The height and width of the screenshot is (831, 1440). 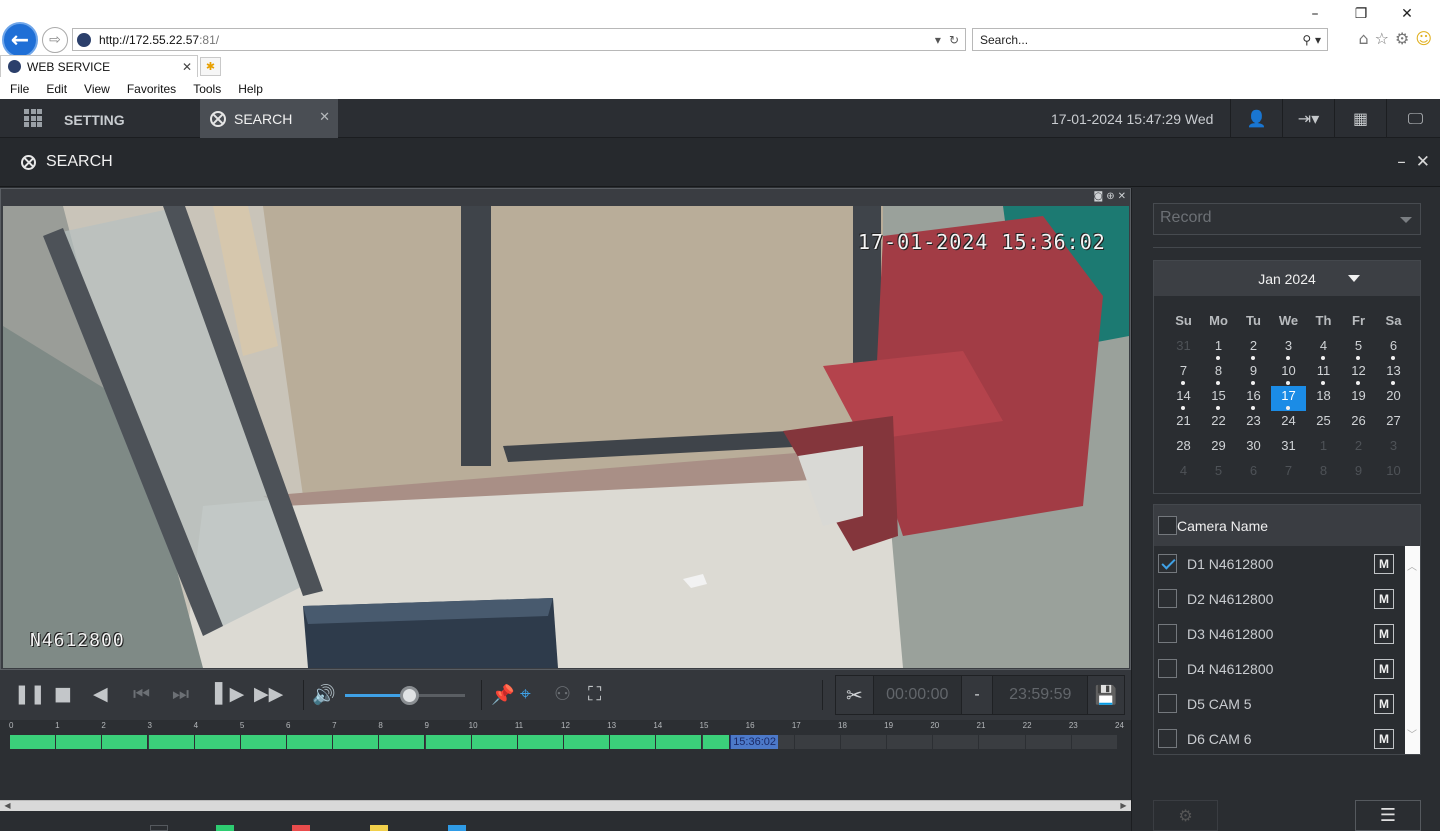 What do you see at coordinates (1183, 398) in the screenshot?
I see `calendar-day: 14` at bounding box center [1183, 398].